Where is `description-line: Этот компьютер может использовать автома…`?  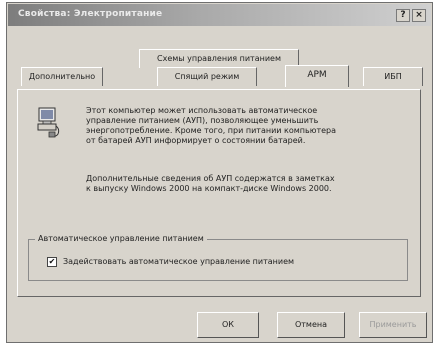 description-line: Этот компьютер может использовать автома… is located at coordinates (202, 110).